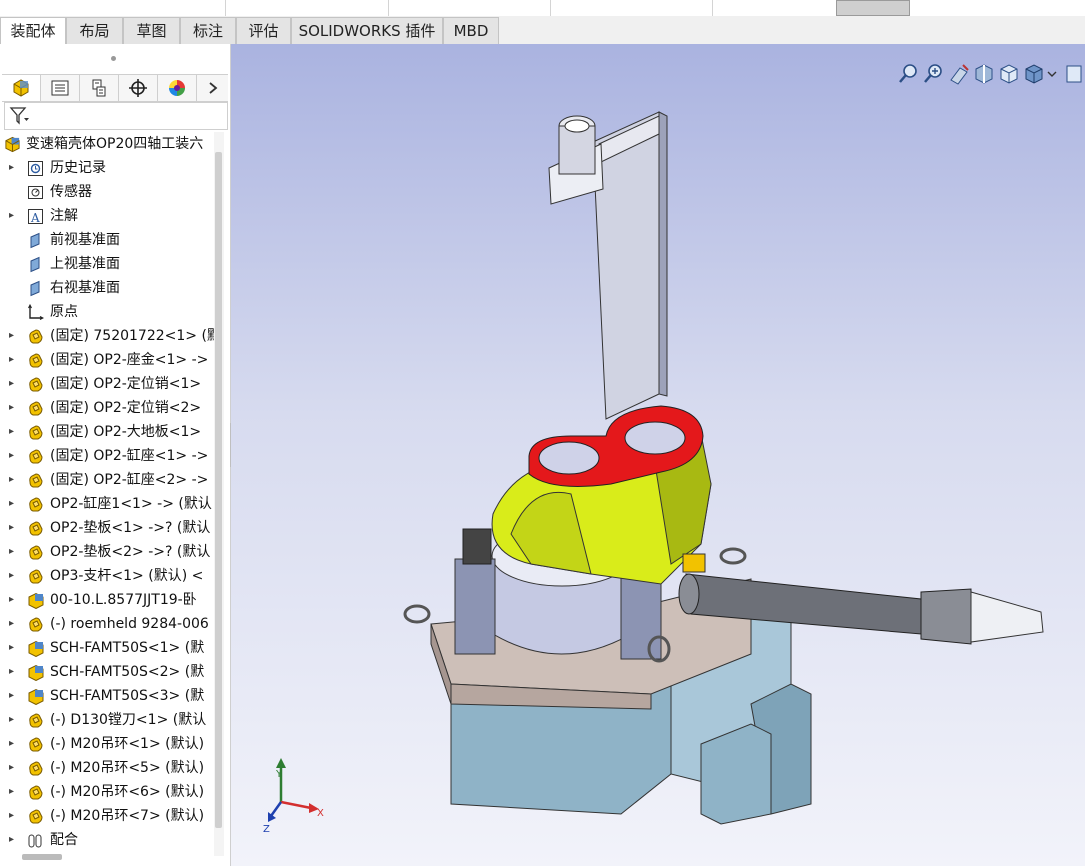 This screenshot has width=1085, height=866. I want to click on tree-item-label: (-) D130镗刀<1> (默认, so click(128, 720).